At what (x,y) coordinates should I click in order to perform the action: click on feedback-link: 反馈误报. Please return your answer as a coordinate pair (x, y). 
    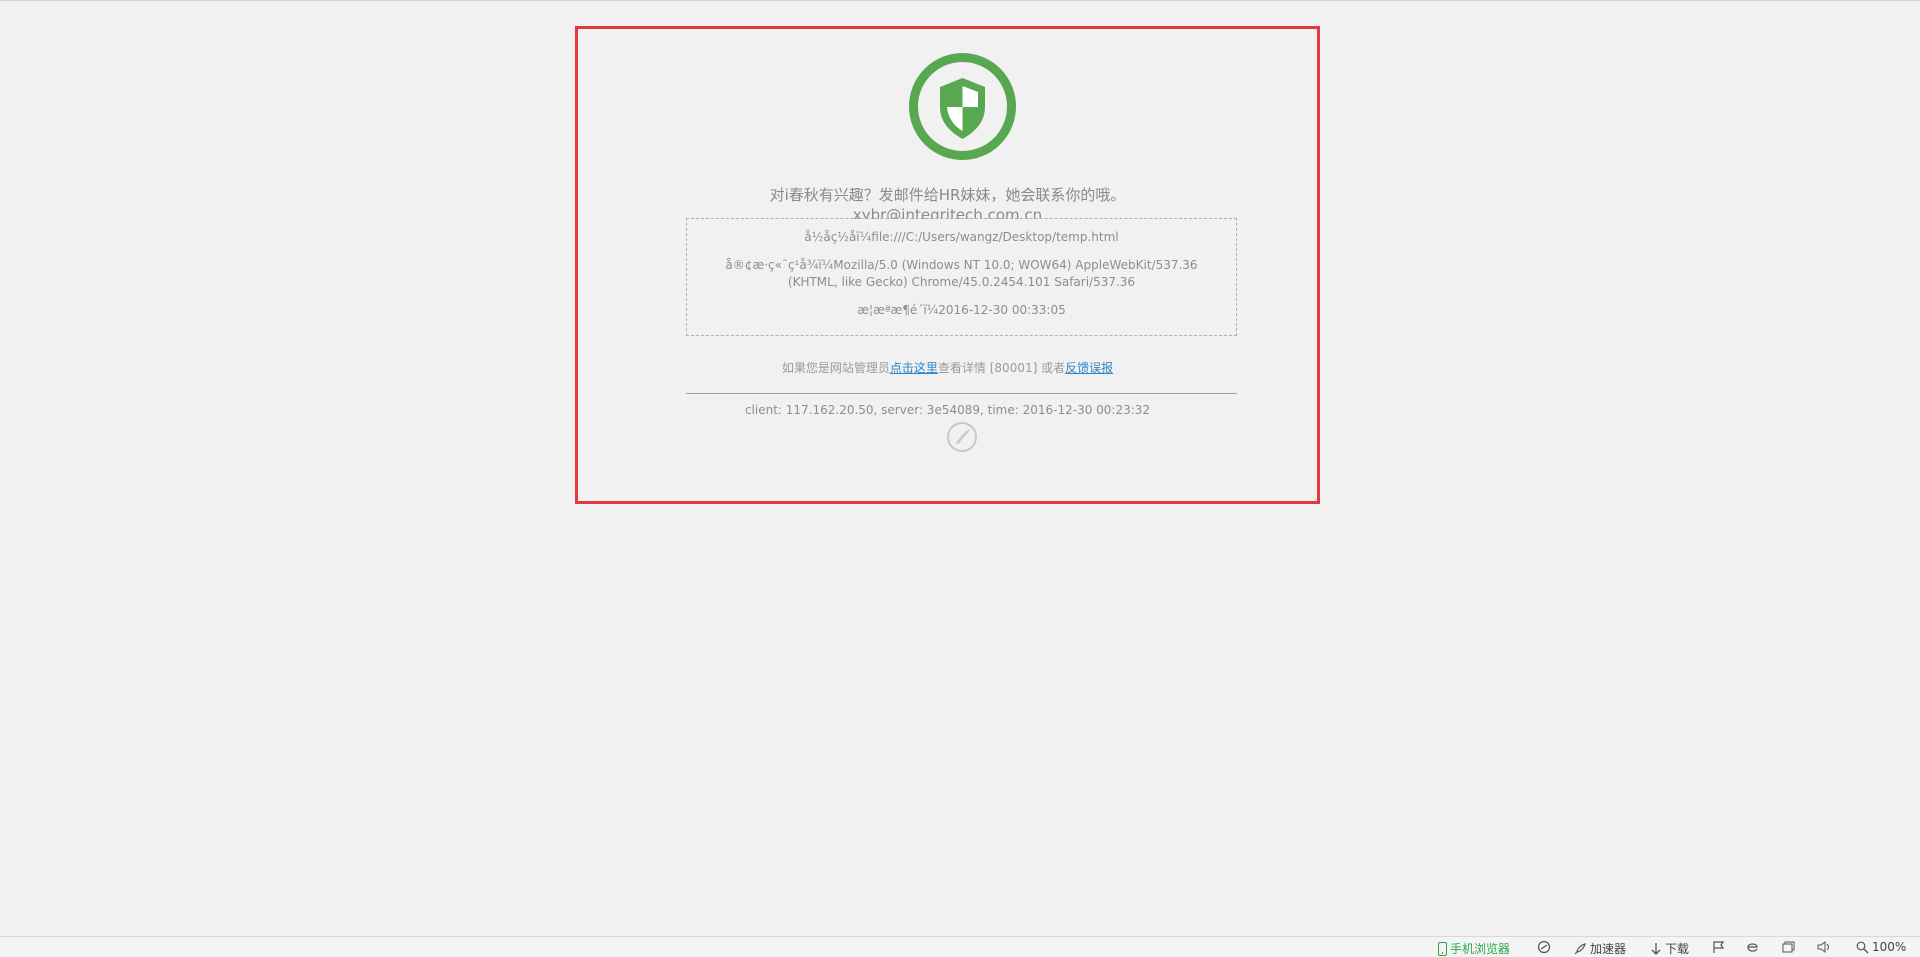
    Looking at the image, I should click on (1089, 368).